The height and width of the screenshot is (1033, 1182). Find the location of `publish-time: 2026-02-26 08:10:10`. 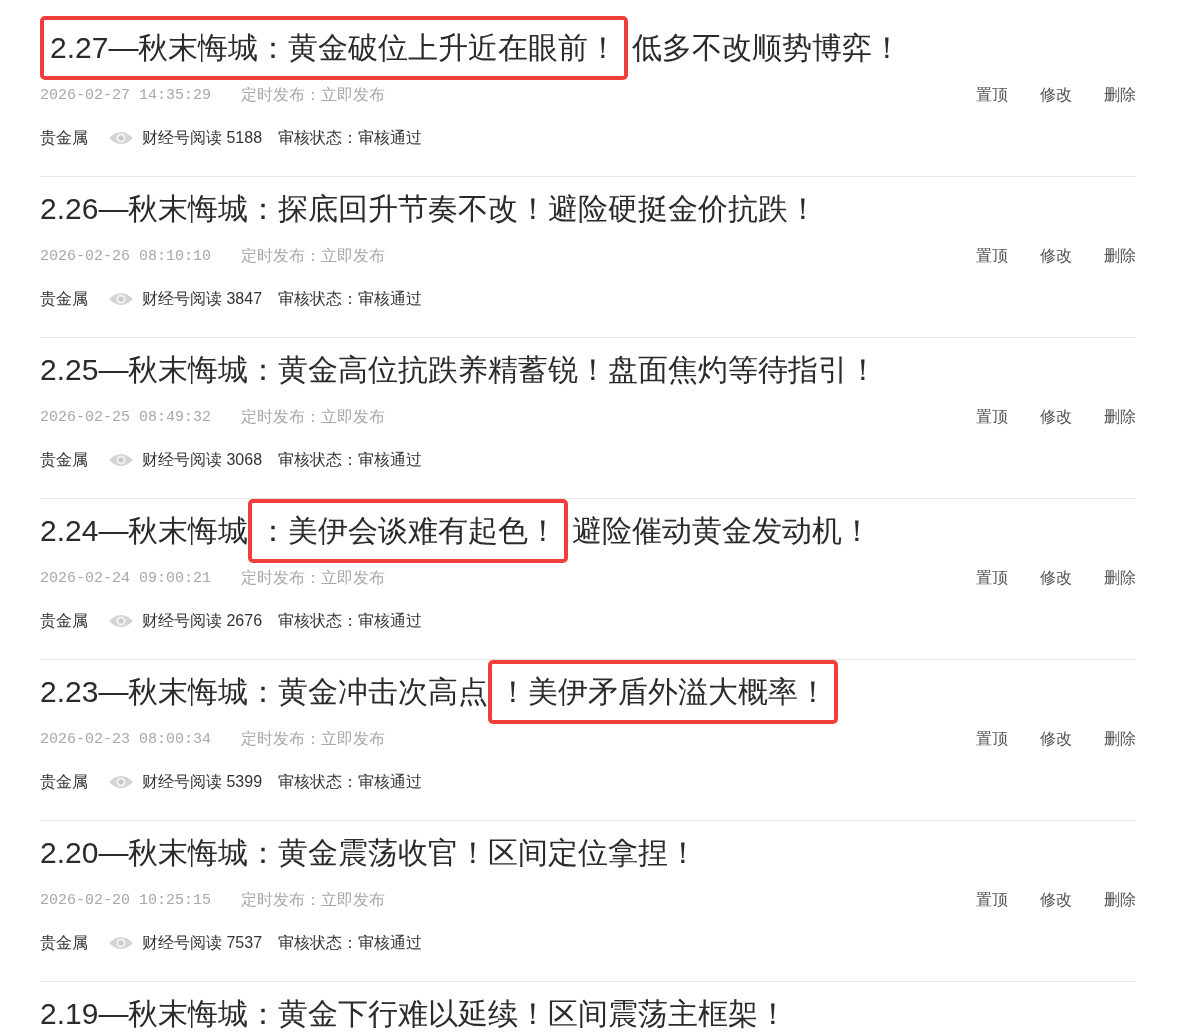

publish-time: 2026-02-26 08:10:10 is located at coordinates (126, 256).